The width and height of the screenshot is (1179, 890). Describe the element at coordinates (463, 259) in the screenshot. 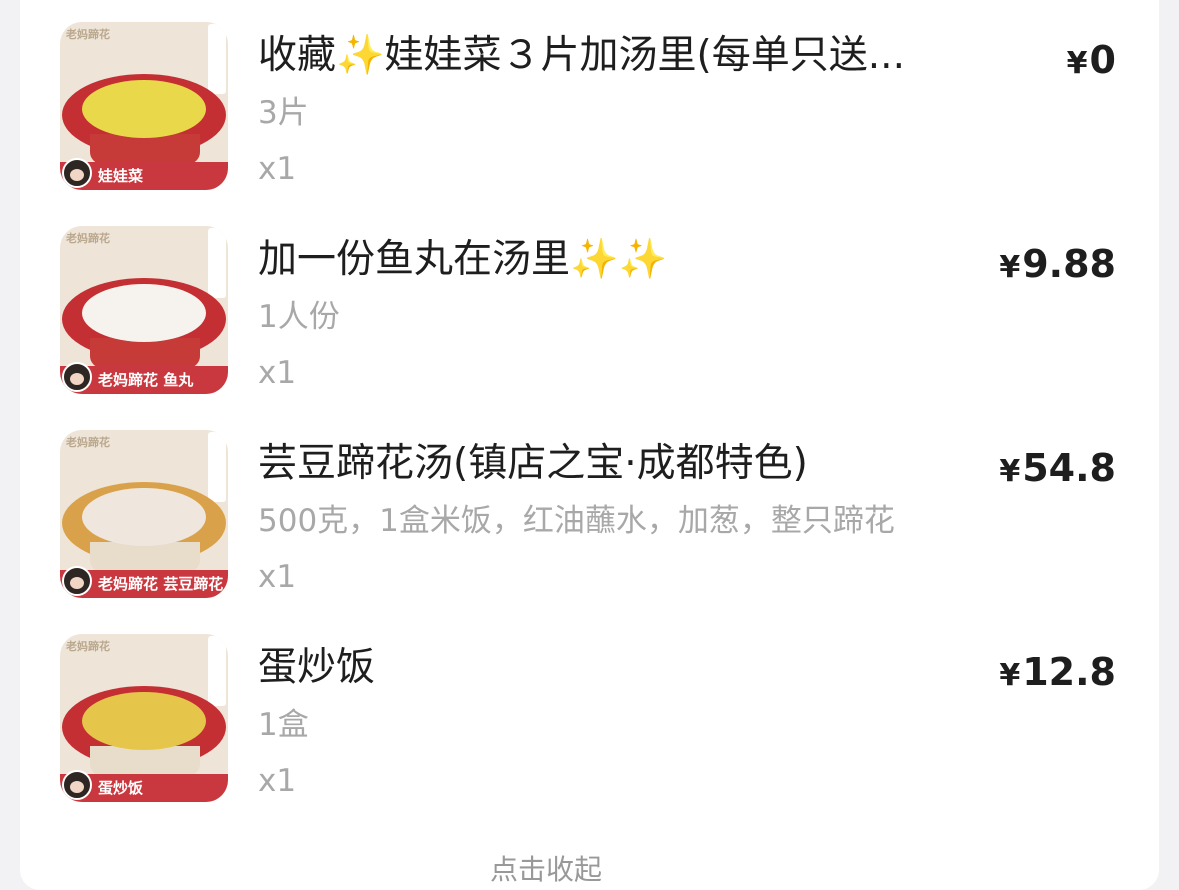

I see `item-name: 加一份鱼丸在汤里✨✨` at that location.